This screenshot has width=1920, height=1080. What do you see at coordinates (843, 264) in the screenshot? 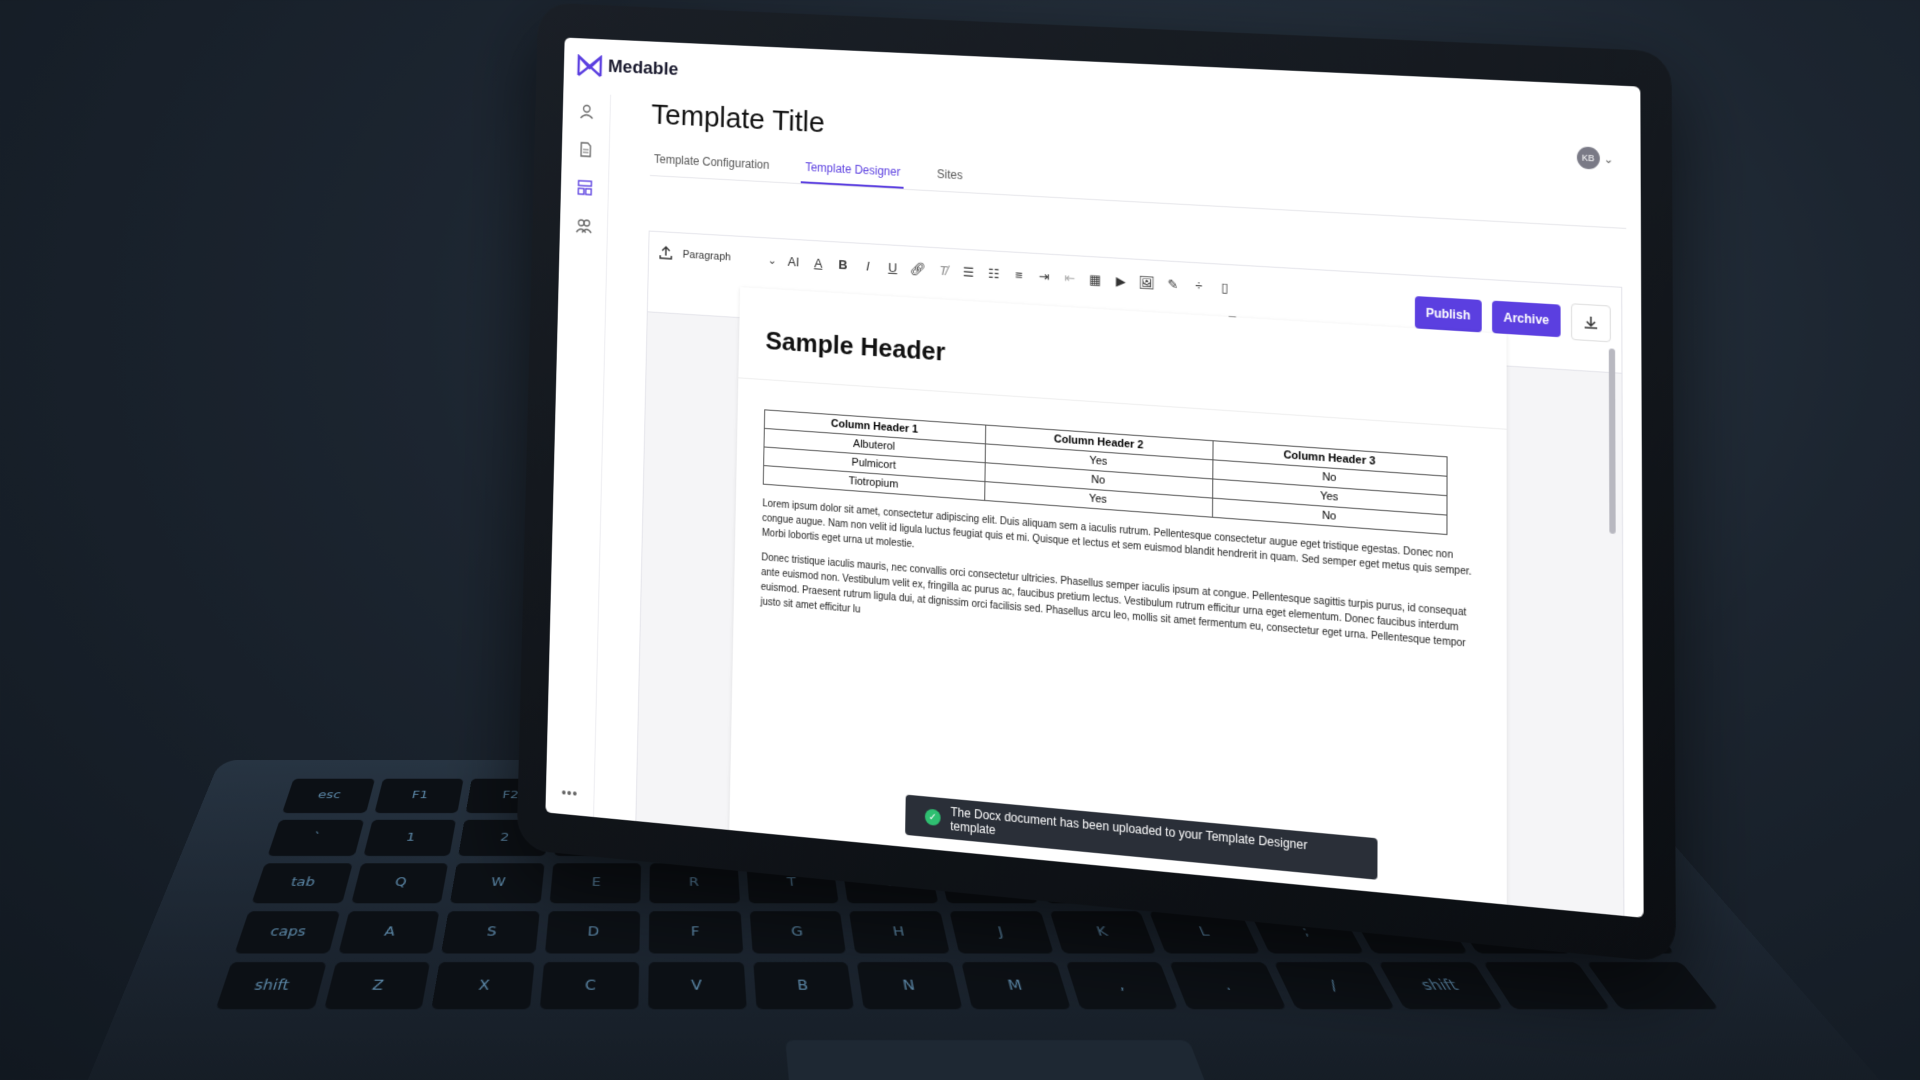
I see `bold-button: B` at bounding box center [843, 264].